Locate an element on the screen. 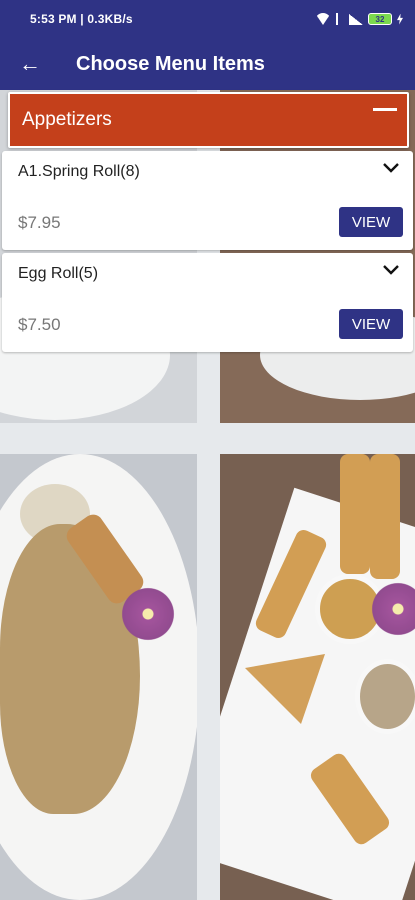  back-arrow-icon: ← is located at coordinates (30, 63).